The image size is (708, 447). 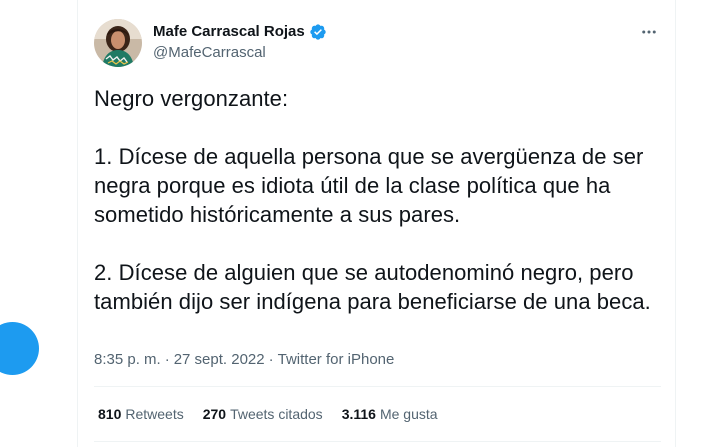 I want to click on author-name-row: Mafe Carrascal Rojas, so click(x=240, y=32).